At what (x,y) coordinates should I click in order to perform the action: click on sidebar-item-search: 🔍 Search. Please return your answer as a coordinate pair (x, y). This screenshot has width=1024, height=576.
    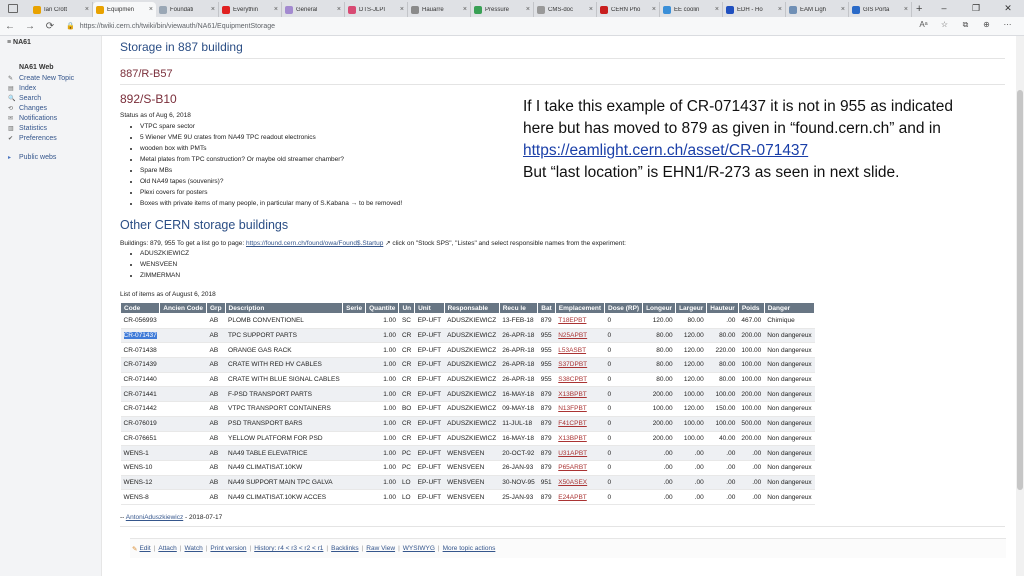
    Looking at the image, I should click on (41, 98).